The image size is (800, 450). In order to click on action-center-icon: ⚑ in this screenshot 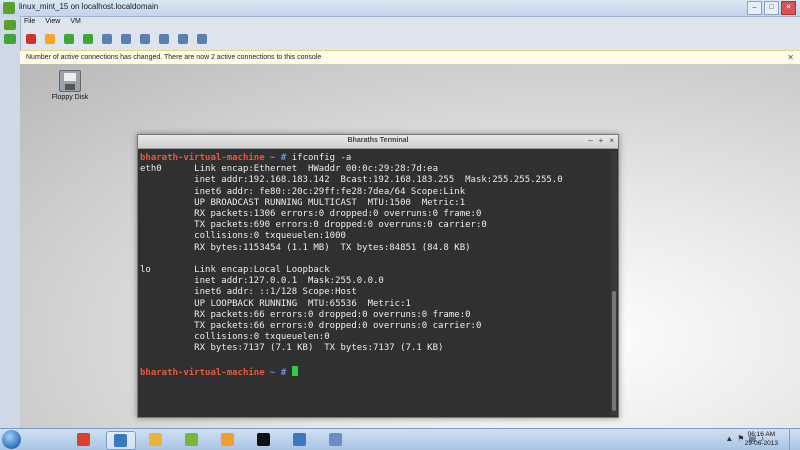, I will do `click(740, 438)`.